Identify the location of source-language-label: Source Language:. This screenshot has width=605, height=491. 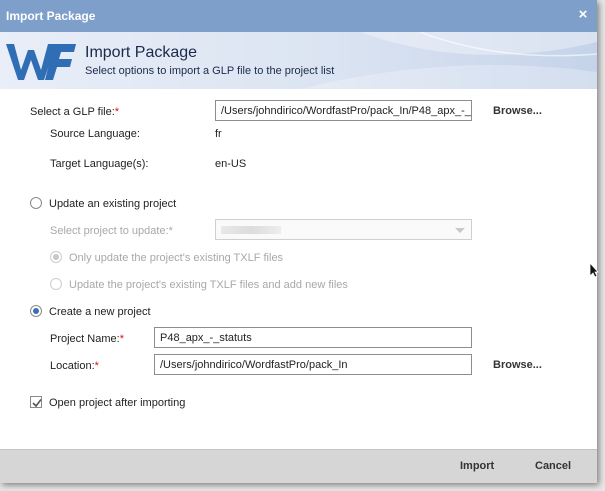
(95, 134).